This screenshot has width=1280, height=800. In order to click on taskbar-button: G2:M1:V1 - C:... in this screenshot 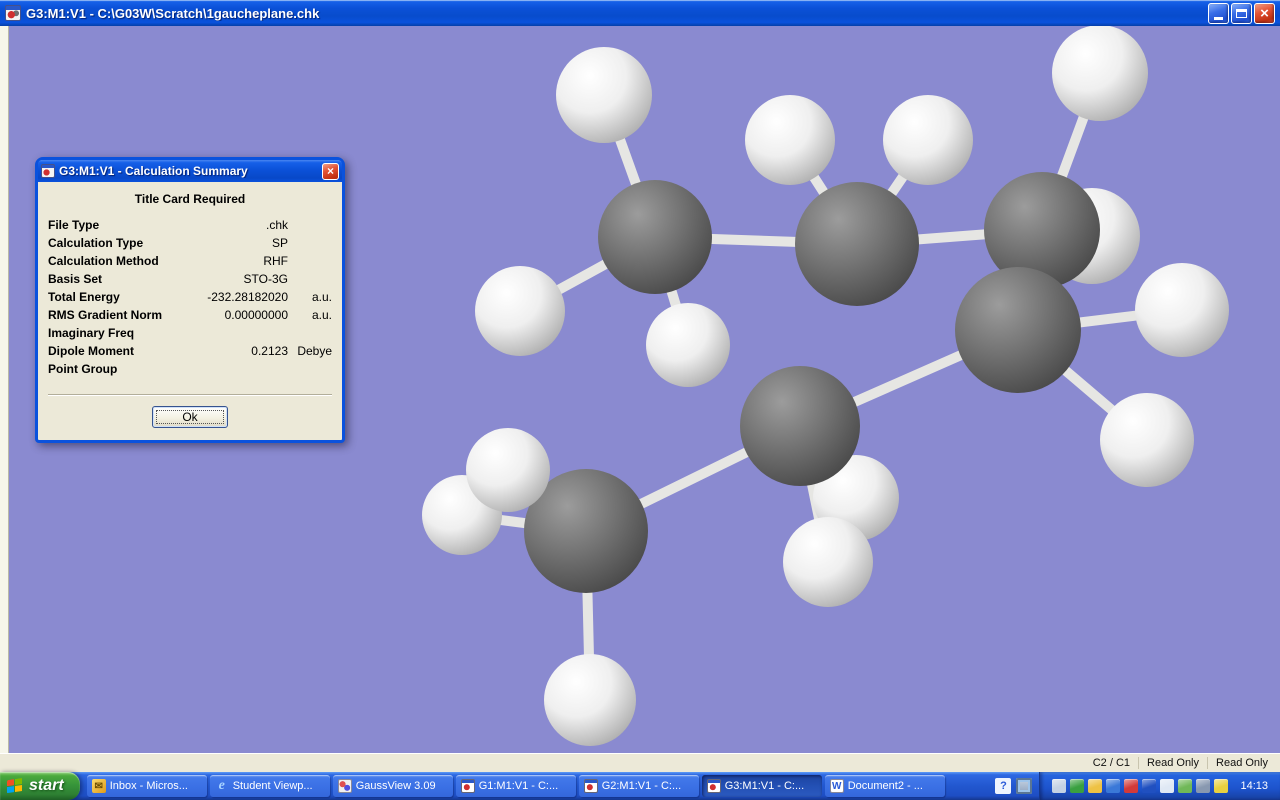, I will do `click(638, 786)`.